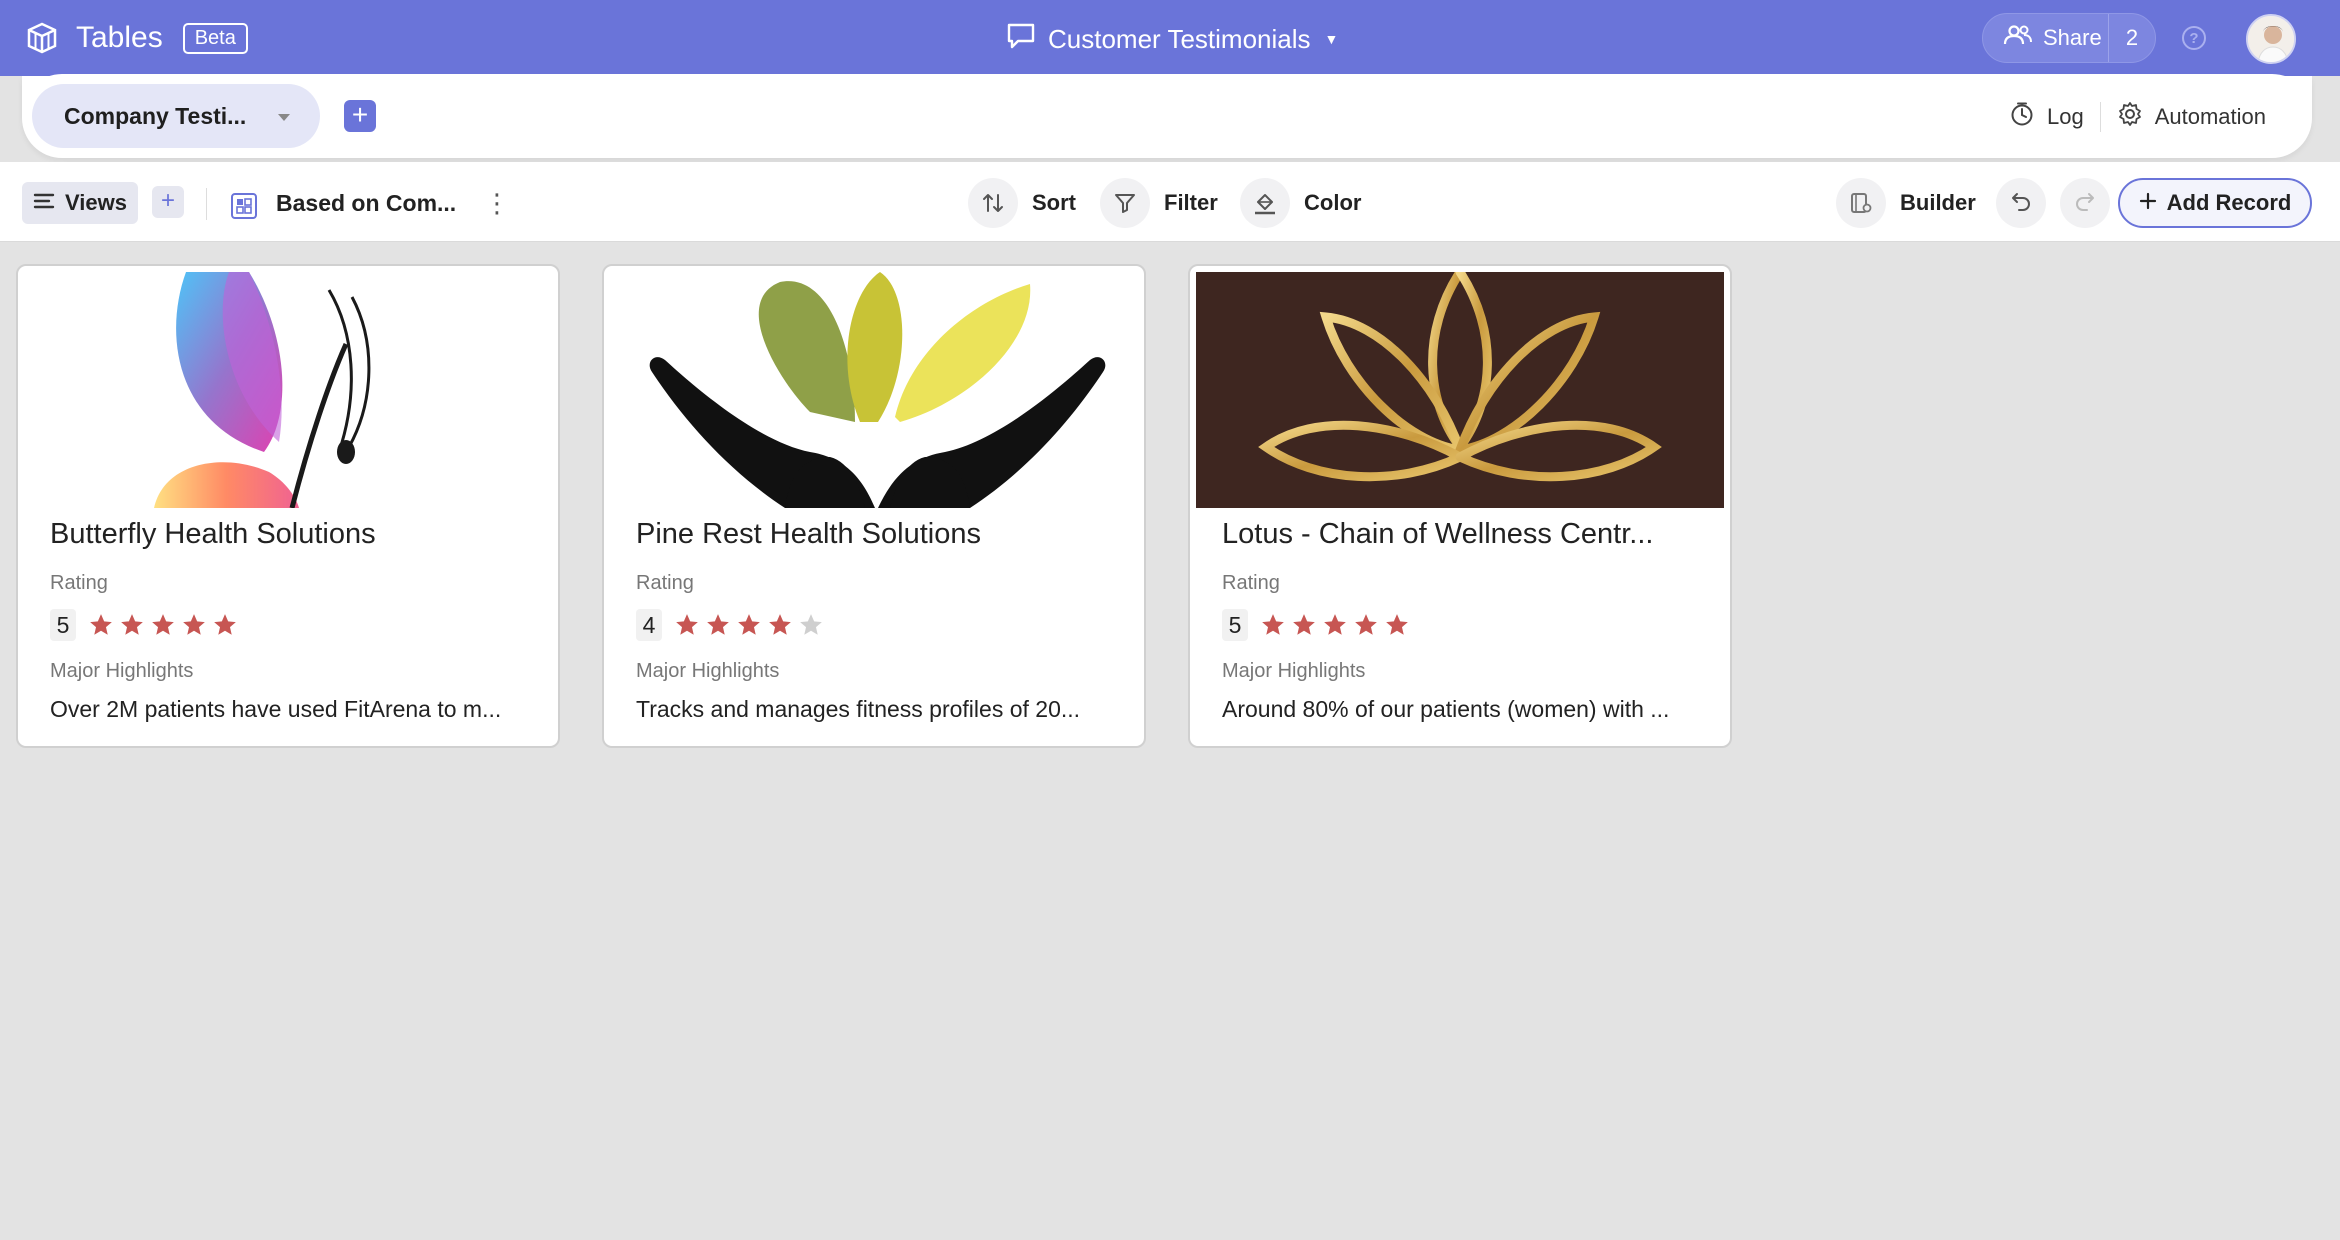  Describe the element at coordinates (811, 624) in the screenshot. I see `star-empty-icon` at that location.